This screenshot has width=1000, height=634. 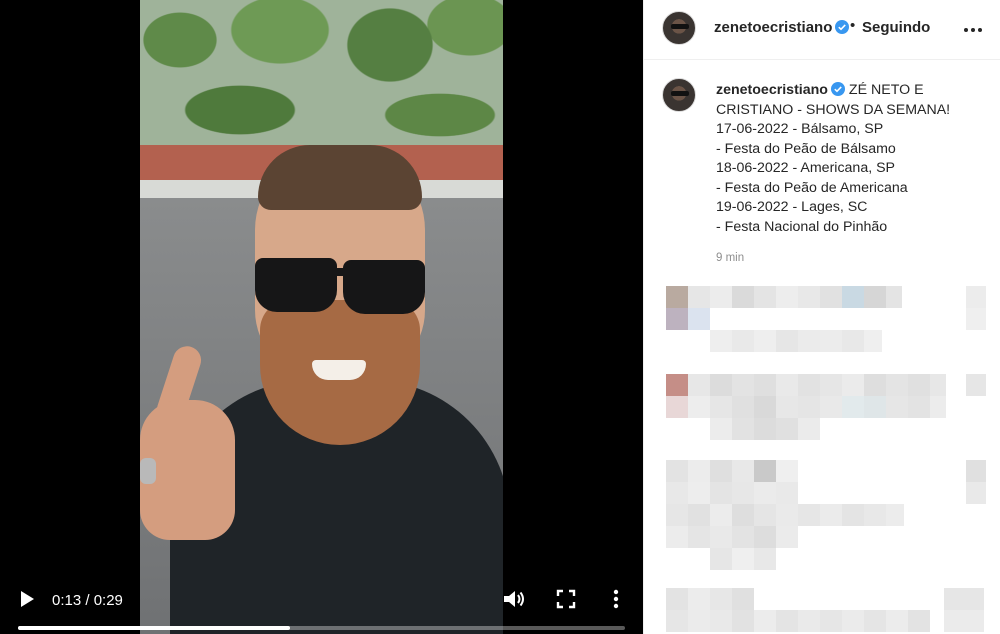 I want to click on sunglasses-right-lens, so click(x=384, y=287).